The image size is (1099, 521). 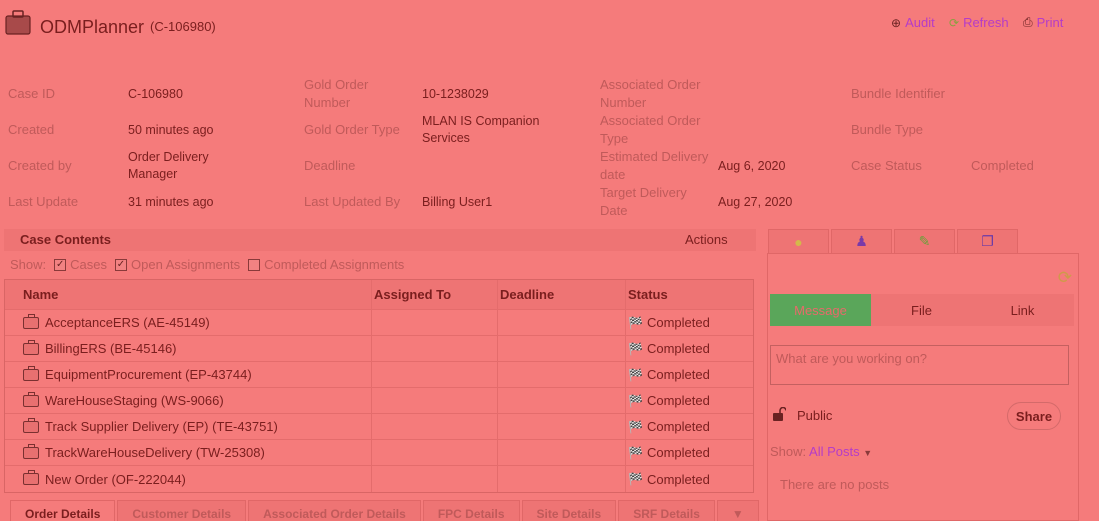 What do you see at coordinates (121, 264) in the screenshot?
I see `open-assignments-checkbox: ✓` at bounding box center [121, 264].